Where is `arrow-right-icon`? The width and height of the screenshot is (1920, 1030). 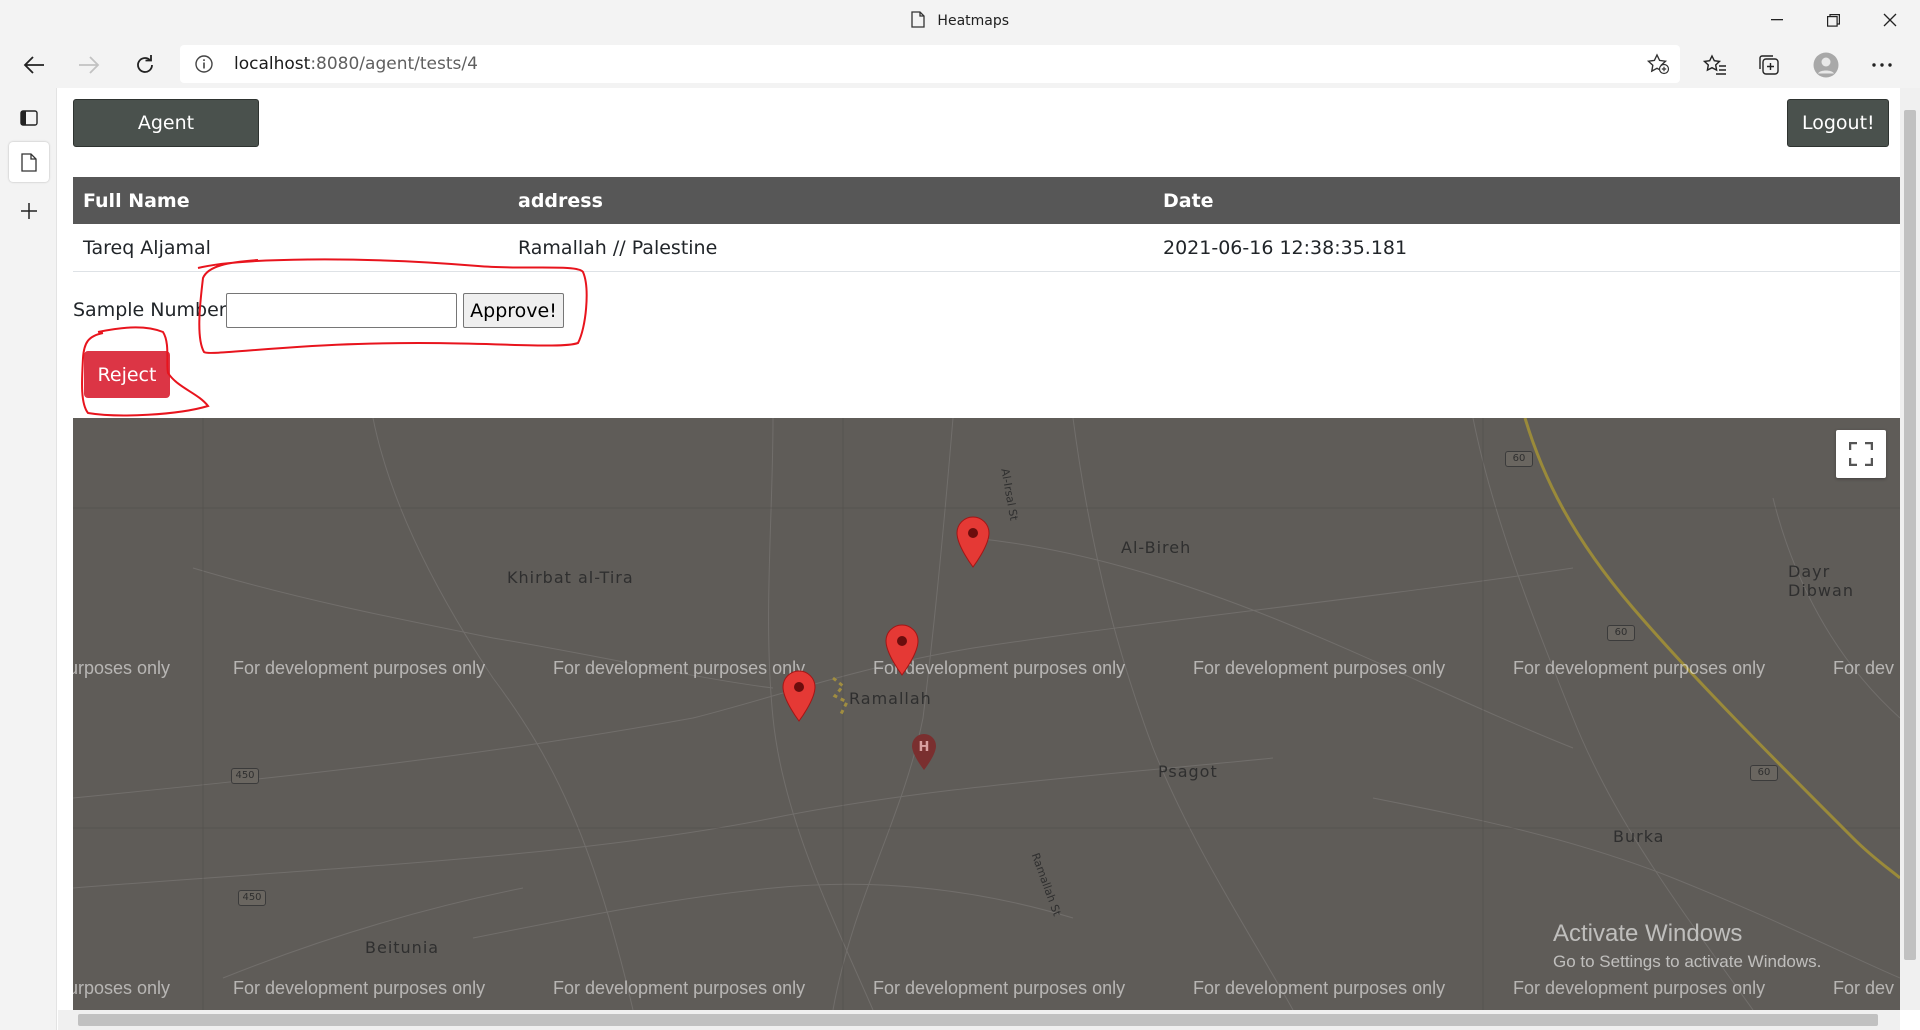 arrow-right-icon is located at coordinates (89, 65).